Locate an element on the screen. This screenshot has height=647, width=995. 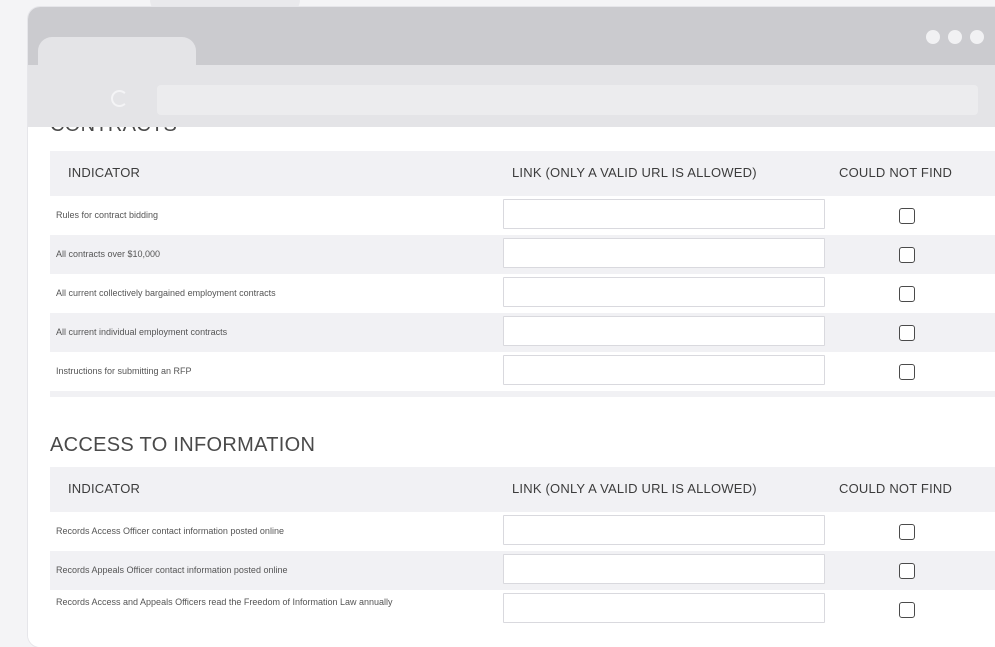
browser-toolbar is located at coordinates (511, 96).